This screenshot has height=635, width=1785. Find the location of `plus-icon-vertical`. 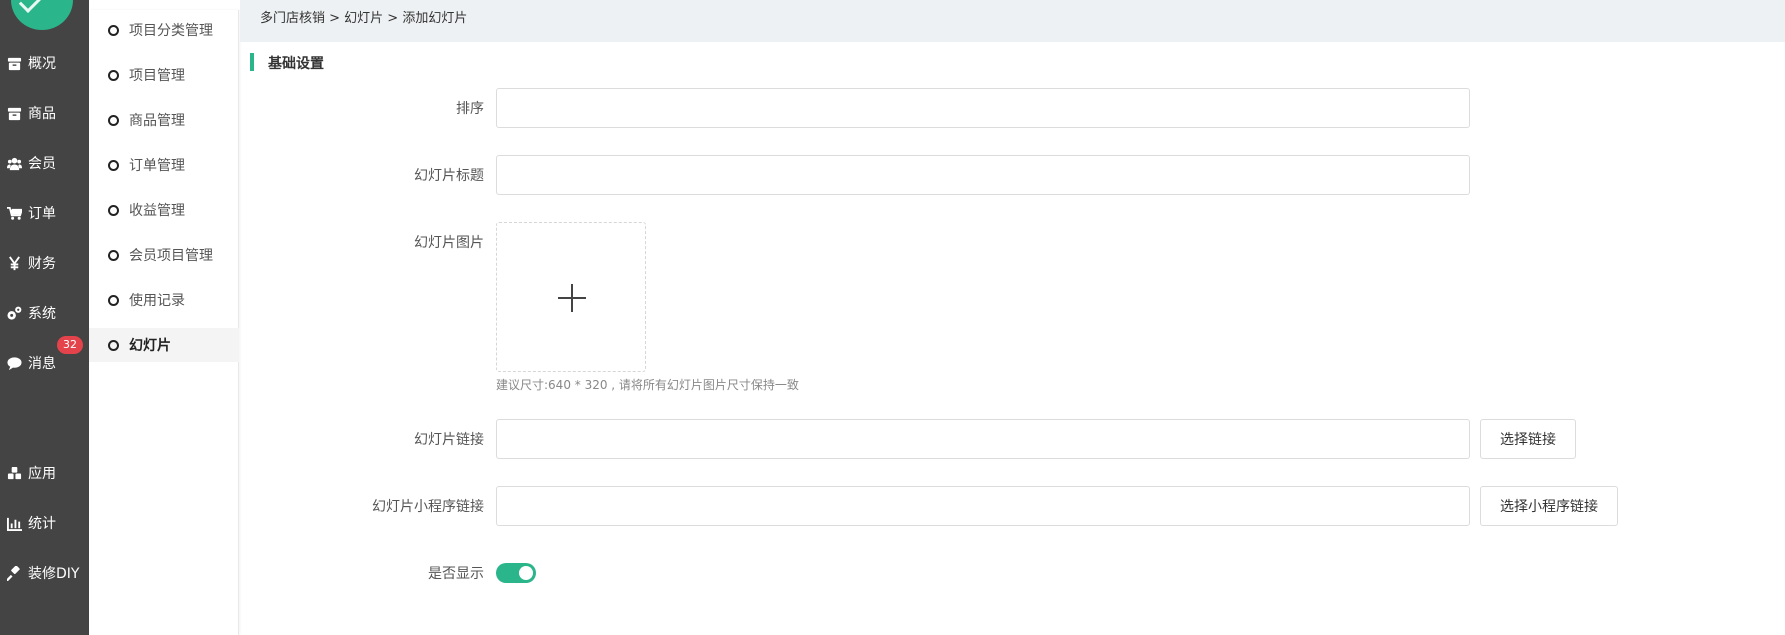

plus-icon-vertical is located at coordinates (572, 298).